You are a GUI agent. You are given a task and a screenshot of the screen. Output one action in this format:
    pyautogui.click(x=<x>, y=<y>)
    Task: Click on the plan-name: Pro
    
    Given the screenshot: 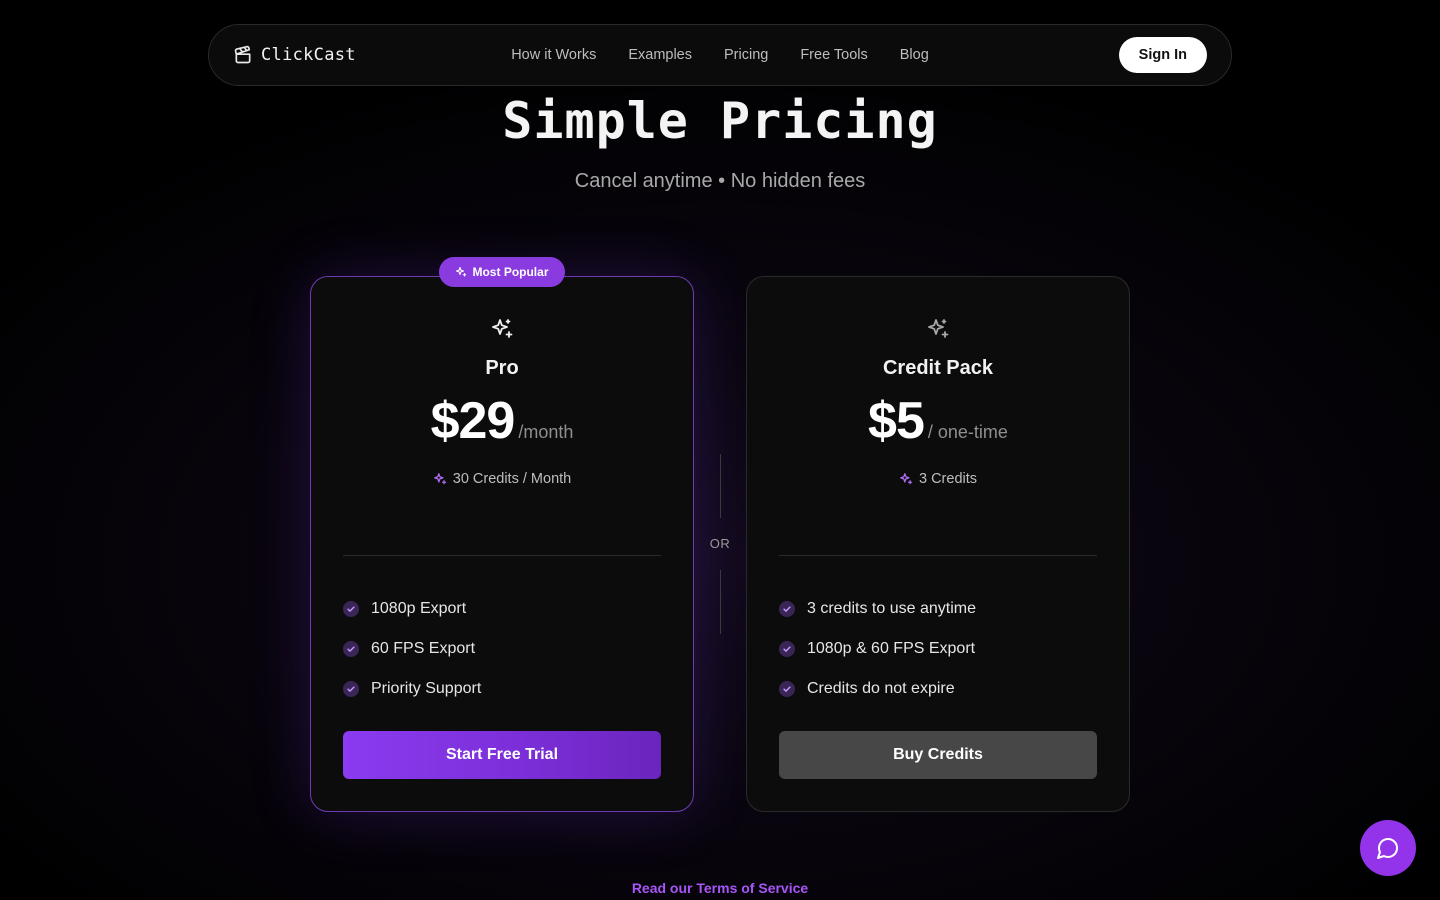 What is the action you would take?
    pyautogui.click(x=502, y=368)
    